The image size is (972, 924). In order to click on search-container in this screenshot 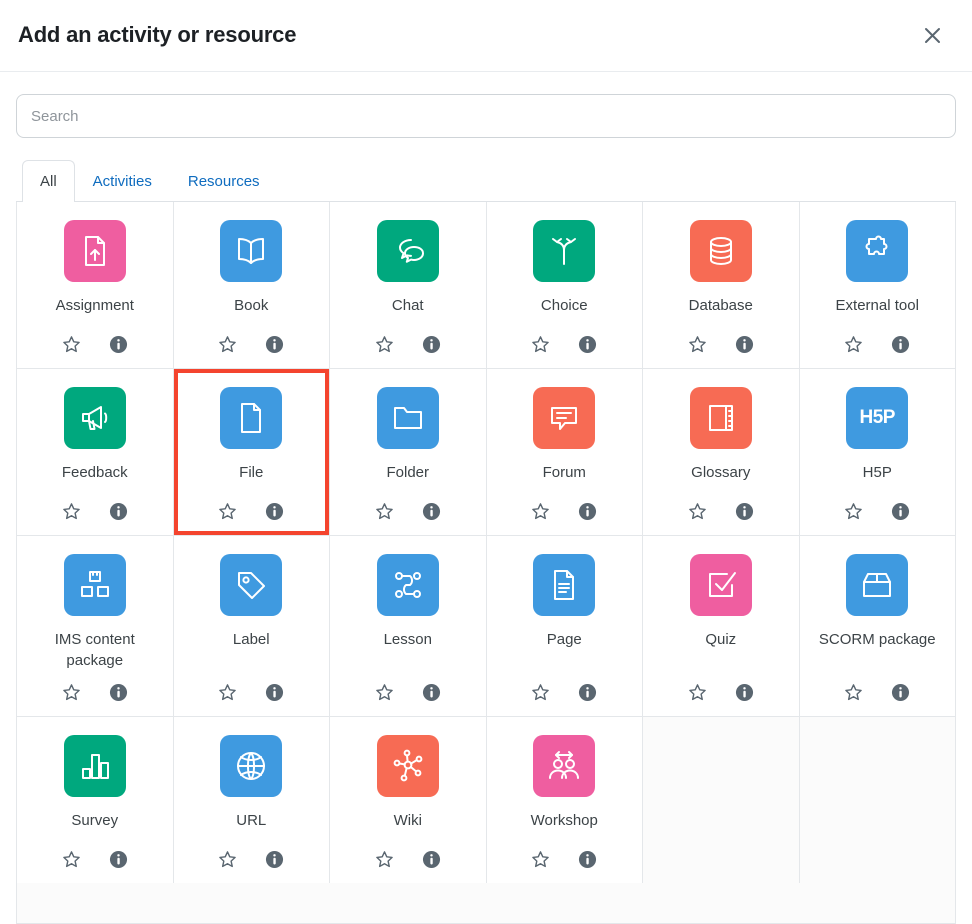, I will do `click(486, 116)`.